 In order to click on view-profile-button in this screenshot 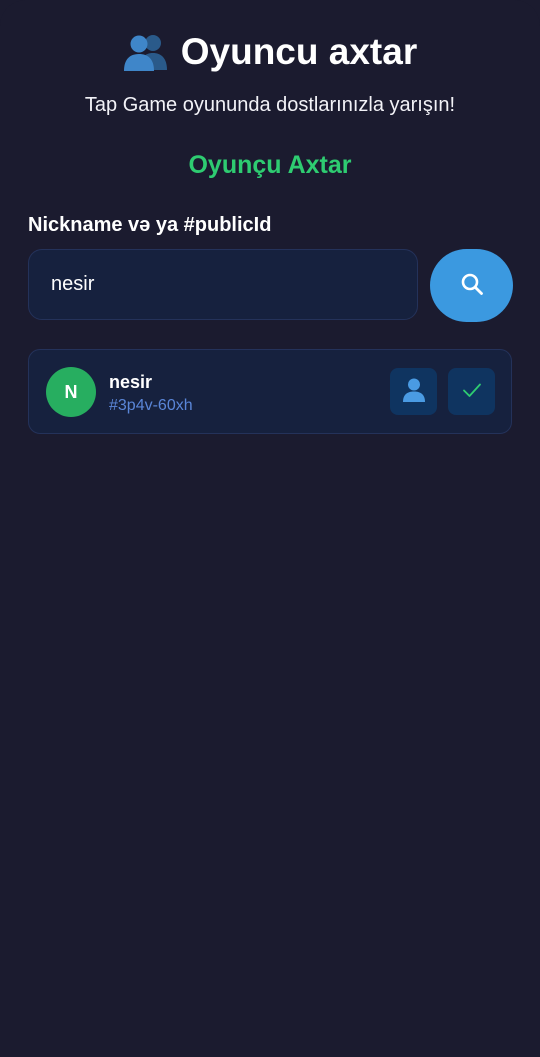, I will do `click(413, 391)`.